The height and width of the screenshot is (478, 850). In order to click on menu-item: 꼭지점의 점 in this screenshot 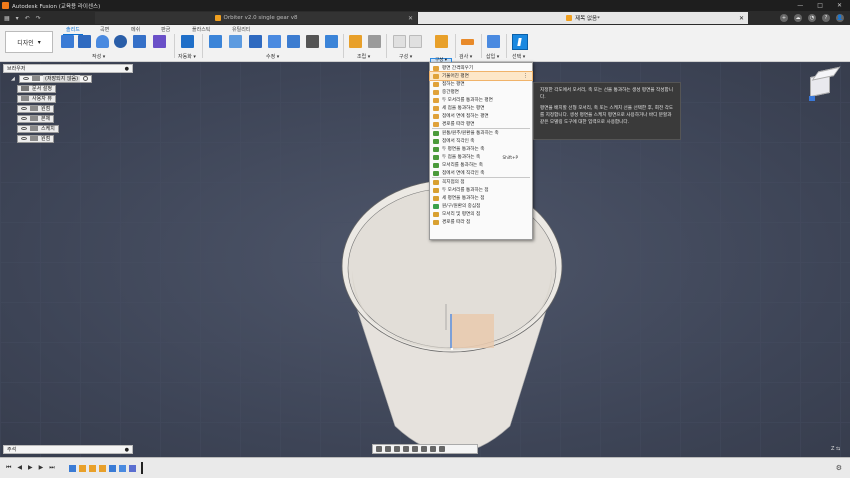, I will do `click(481, 182)`.